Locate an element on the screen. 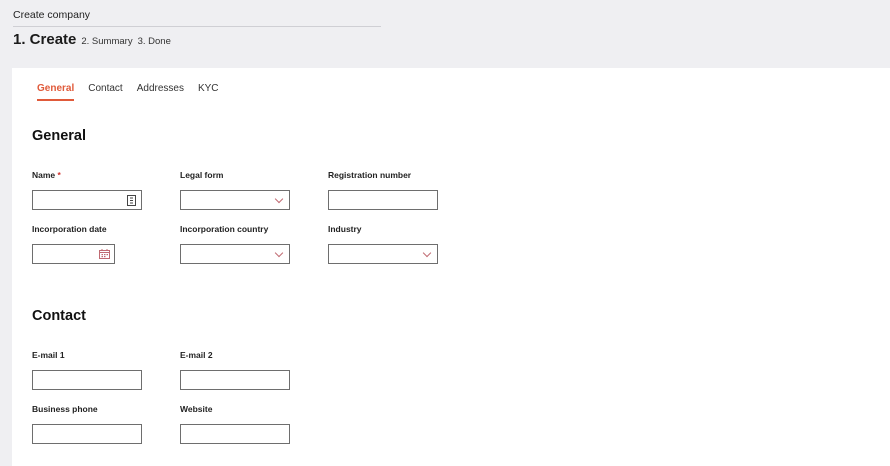 Image resolution: width=890 pixels, height=466 pixels. email2-label: E-mail 2 is located at coordinates (196, 355).